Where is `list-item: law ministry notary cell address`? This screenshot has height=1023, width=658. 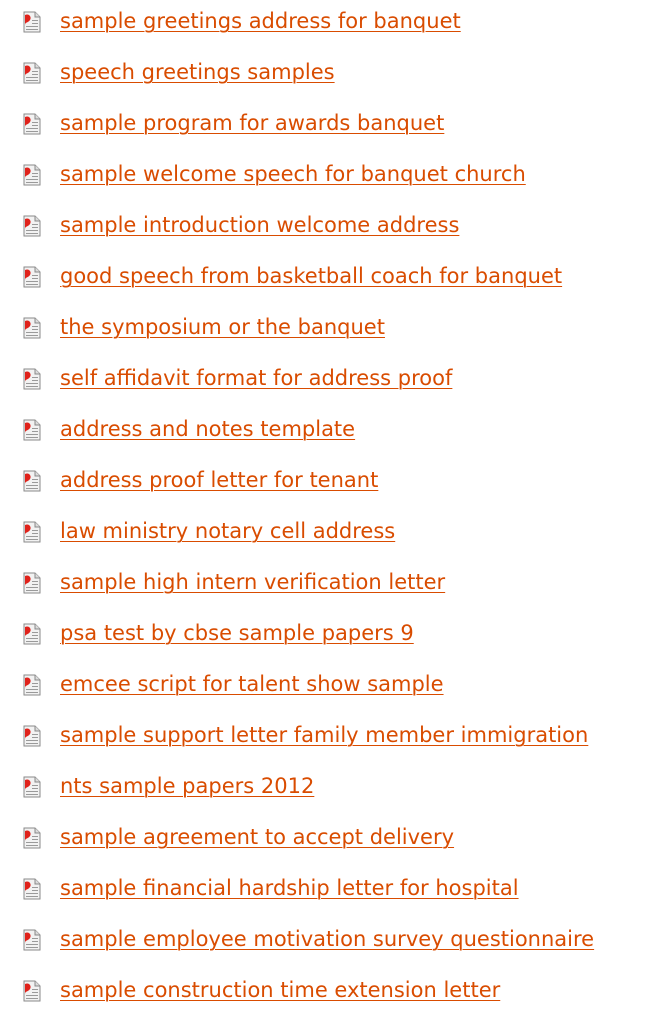 list-item: law ministry notary cell address is located at coordinates (329, 531).